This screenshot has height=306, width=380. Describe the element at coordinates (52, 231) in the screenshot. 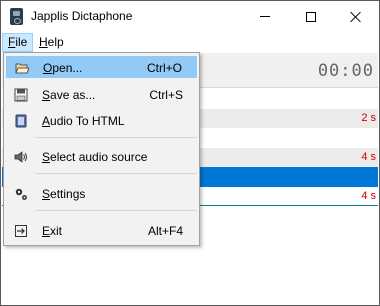

I see `menu-item-label: Exit` at that location.